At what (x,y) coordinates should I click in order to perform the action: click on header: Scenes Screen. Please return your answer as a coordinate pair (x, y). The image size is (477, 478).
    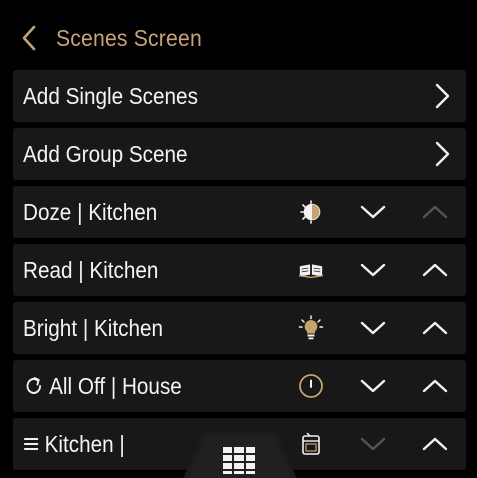
    Looking at the image, I should click on (117, 38).